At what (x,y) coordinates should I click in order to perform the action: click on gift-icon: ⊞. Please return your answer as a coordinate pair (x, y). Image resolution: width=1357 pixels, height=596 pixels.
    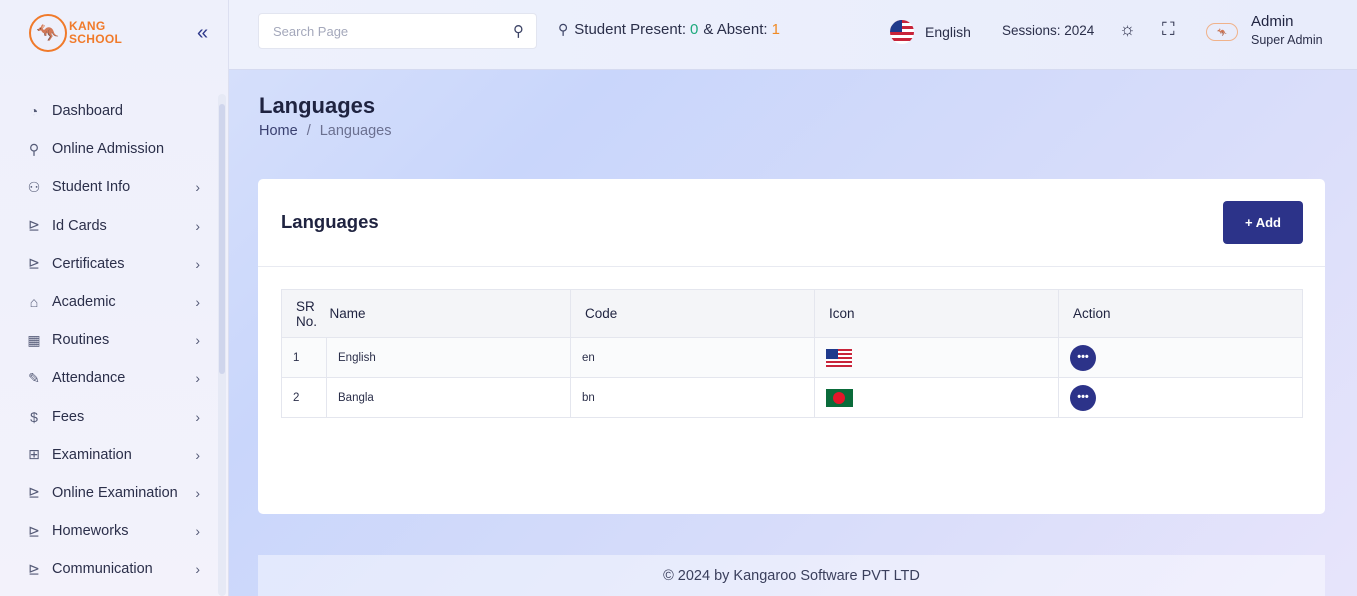
    Looking at the image, I should click on (34, 454).